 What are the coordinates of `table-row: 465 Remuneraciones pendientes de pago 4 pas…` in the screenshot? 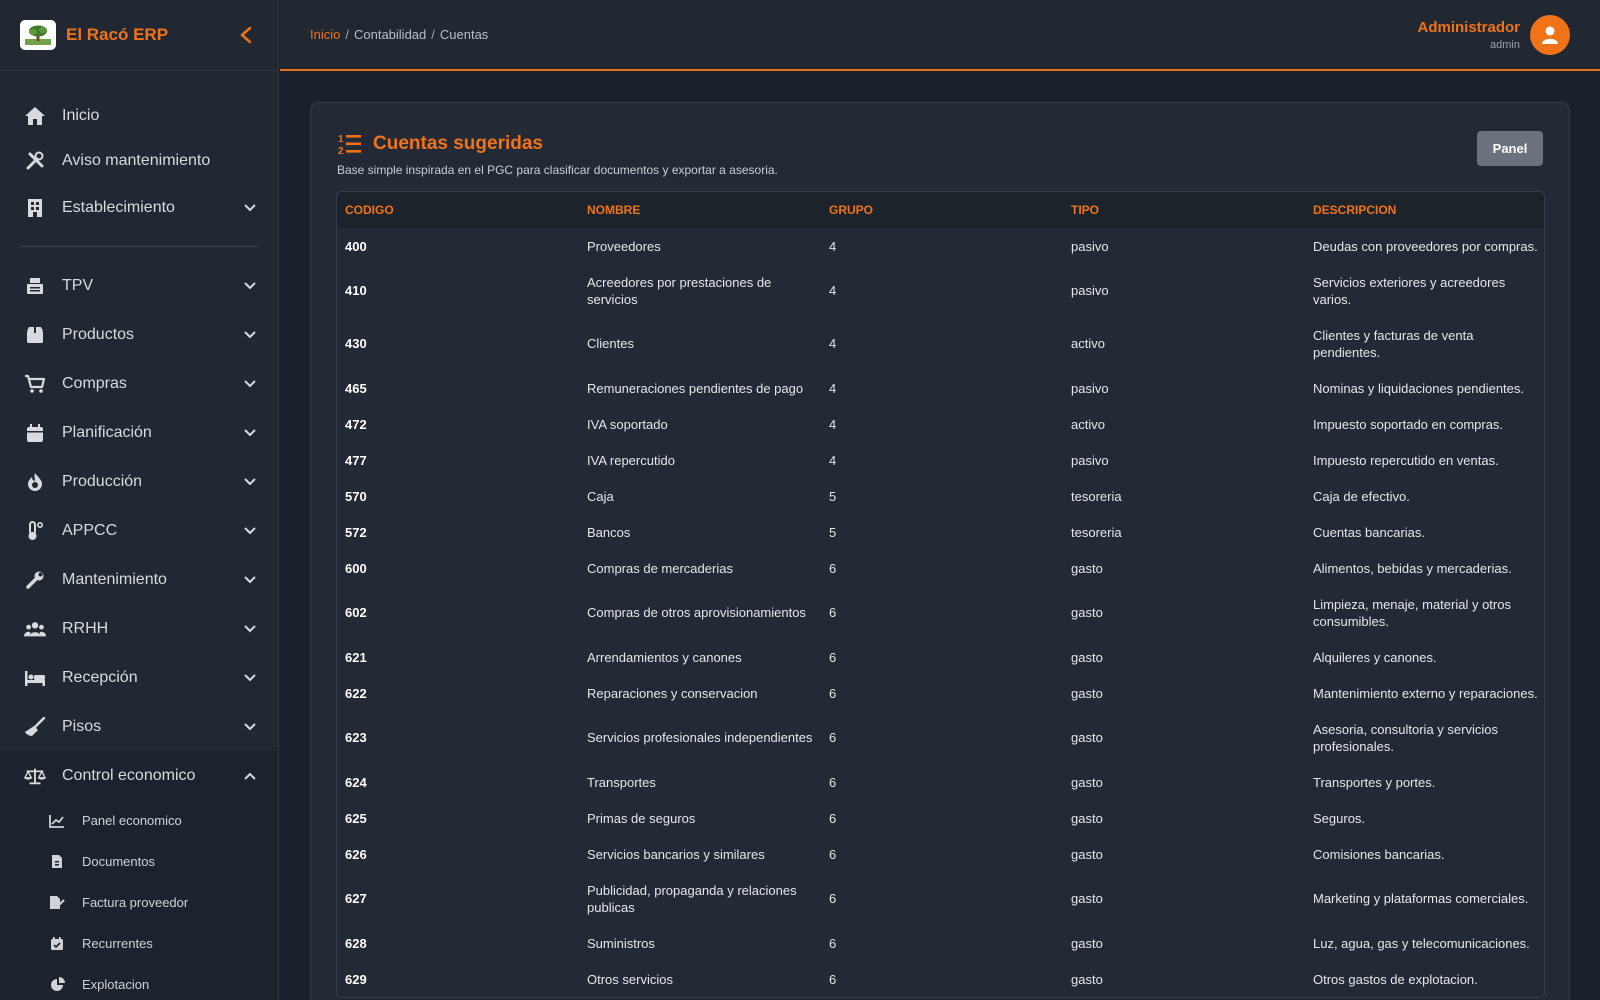 It's located at (940, 388).